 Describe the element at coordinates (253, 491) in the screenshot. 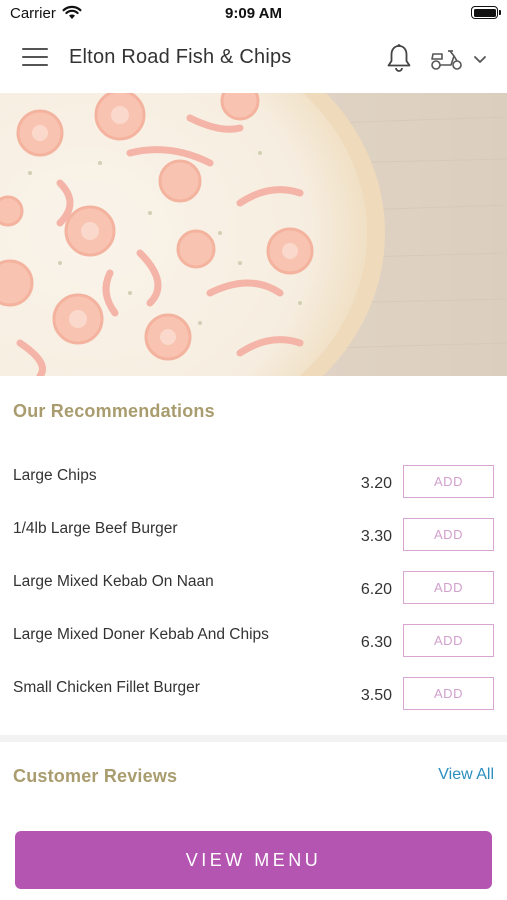

I see `recommendation-item: Large Chips 3.20 ADD` at that location.